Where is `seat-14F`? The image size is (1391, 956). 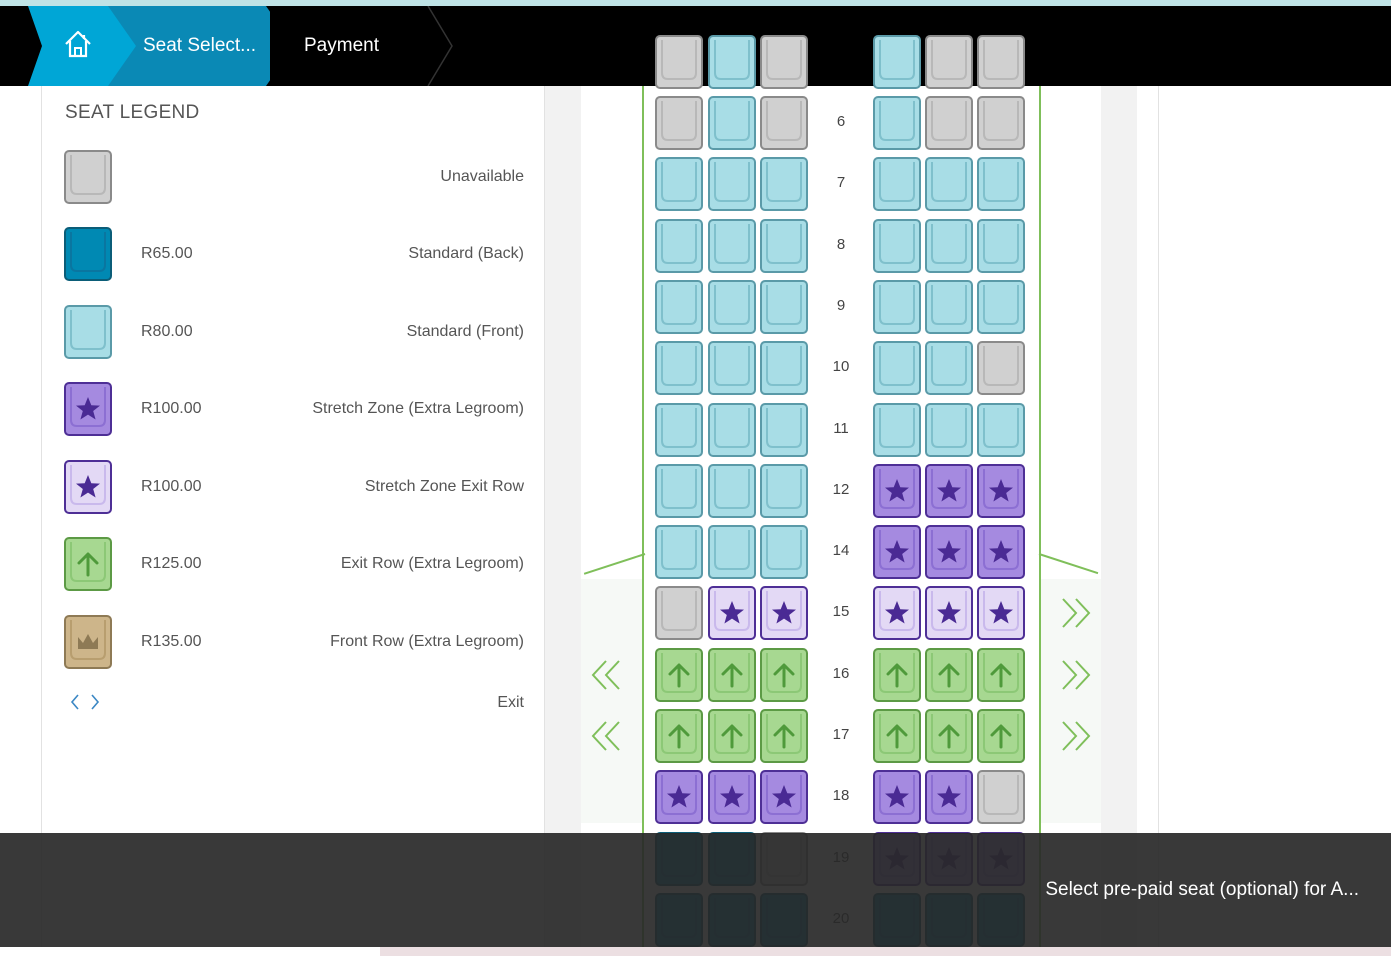 seat-14F is located at coordinates (1001, 552).